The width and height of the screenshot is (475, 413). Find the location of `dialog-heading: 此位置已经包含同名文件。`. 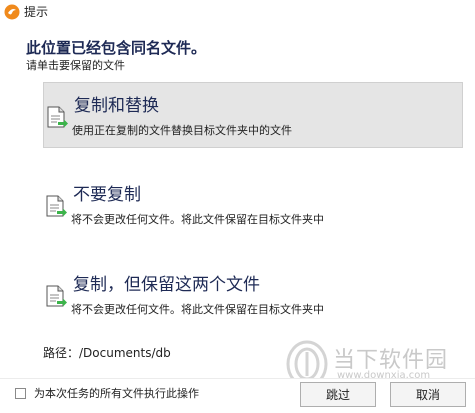

dialog-heading: 此位置已经包含同名文件。 is located at coordinates (116, 48).